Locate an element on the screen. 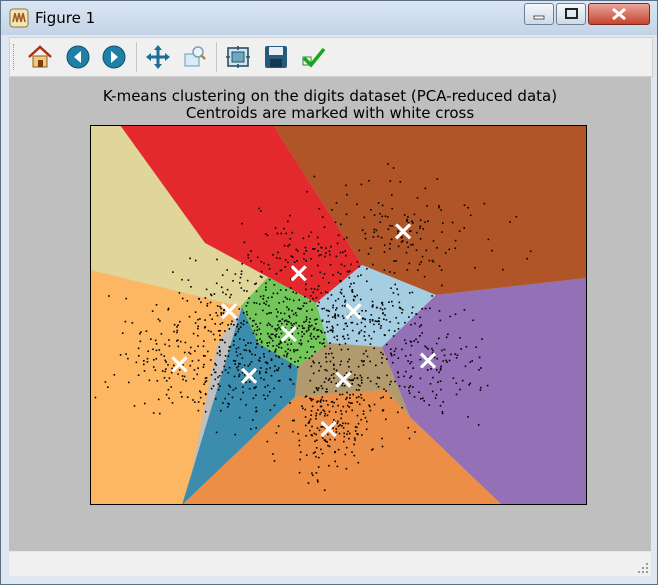  toolbar-grip is located at coordinates (14, 57).